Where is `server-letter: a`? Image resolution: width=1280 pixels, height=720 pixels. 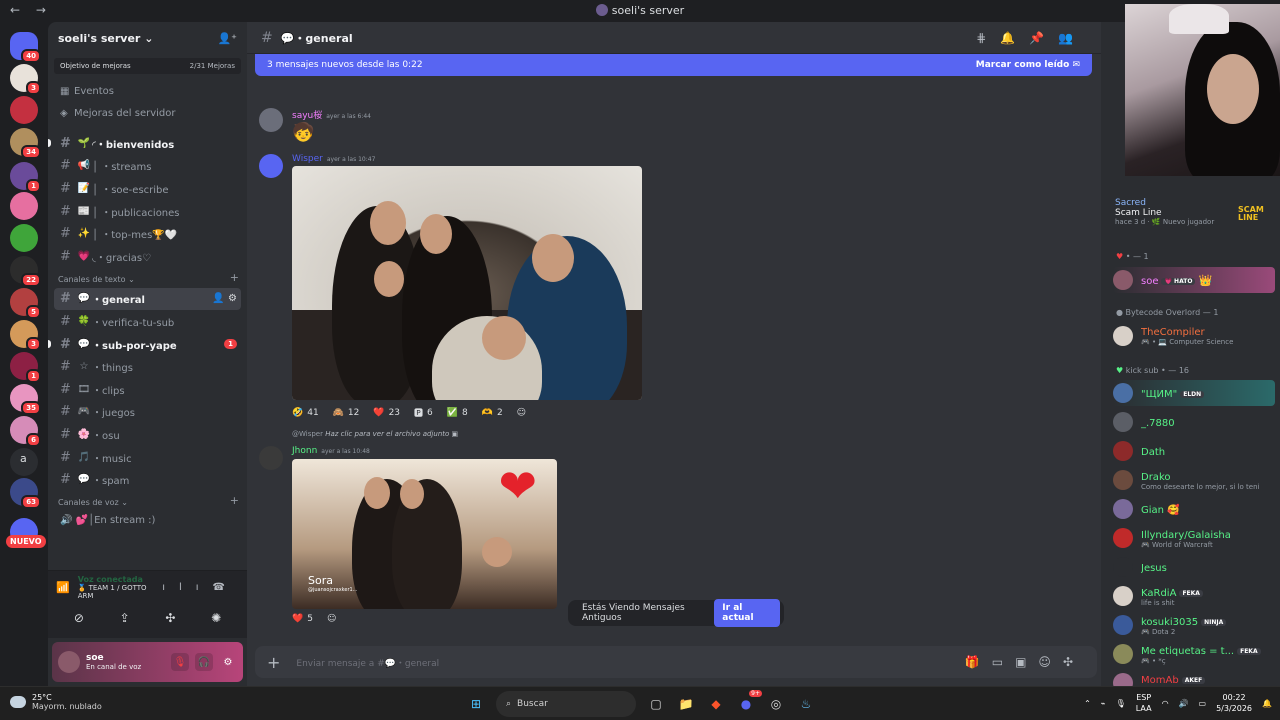
server-letter: a is located at coordinates (23, 458).